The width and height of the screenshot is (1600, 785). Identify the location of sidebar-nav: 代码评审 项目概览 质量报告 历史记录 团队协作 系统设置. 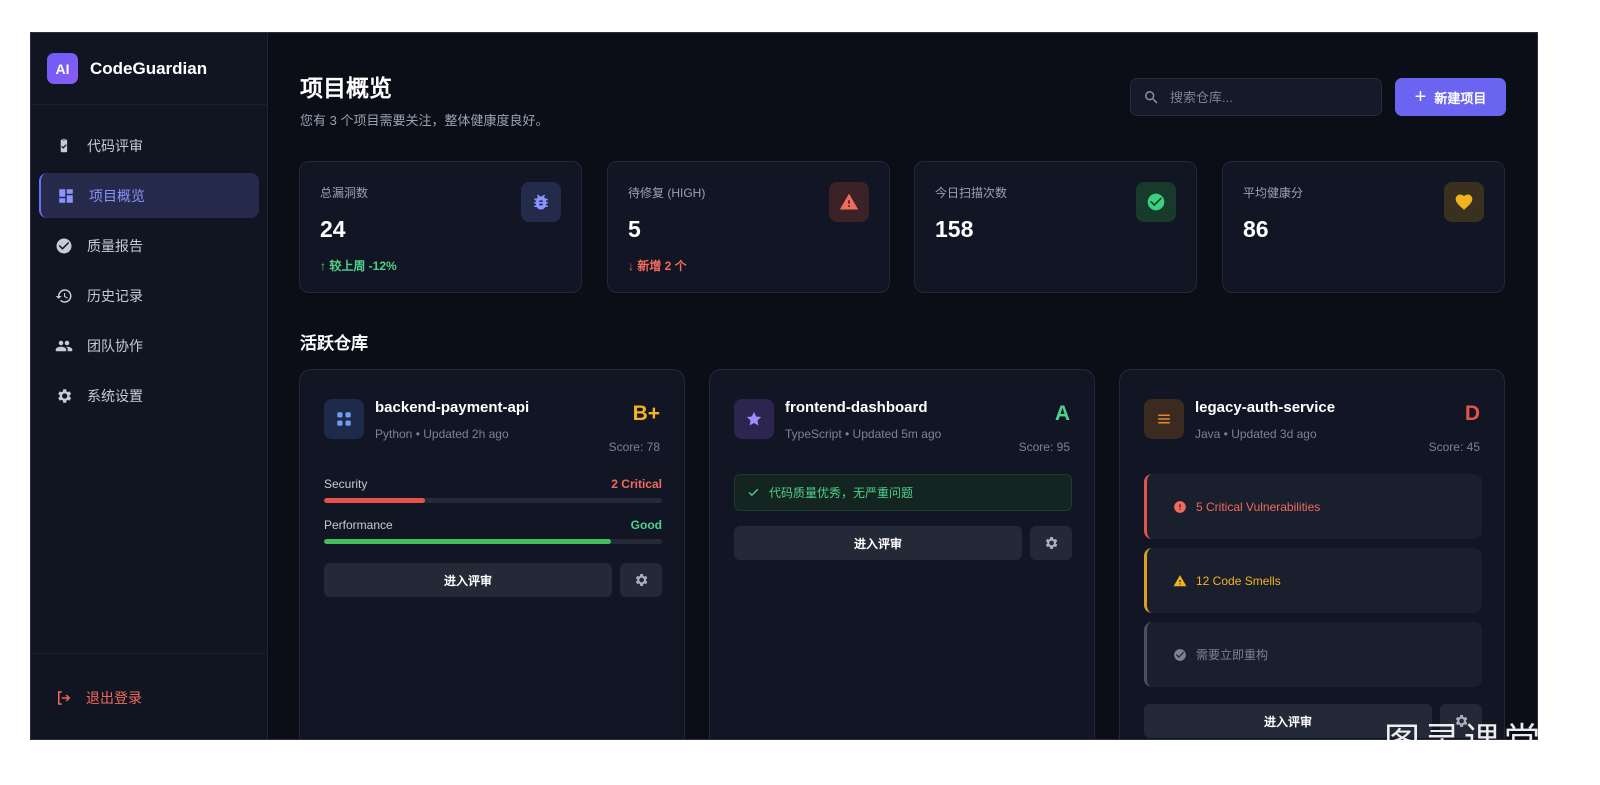
(149, 261).